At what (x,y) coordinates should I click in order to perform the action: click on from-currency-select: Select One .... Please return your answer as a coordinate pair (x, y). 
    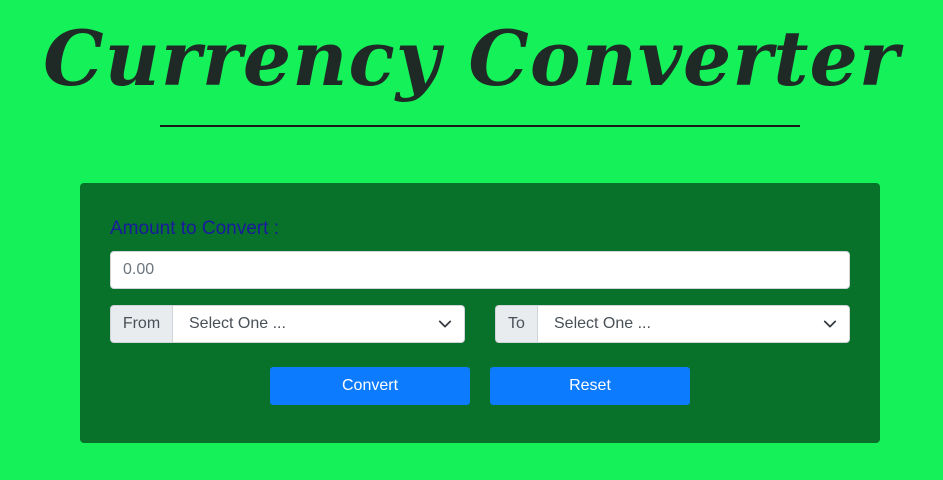
    Looking at the image, I should click on (318, 324).